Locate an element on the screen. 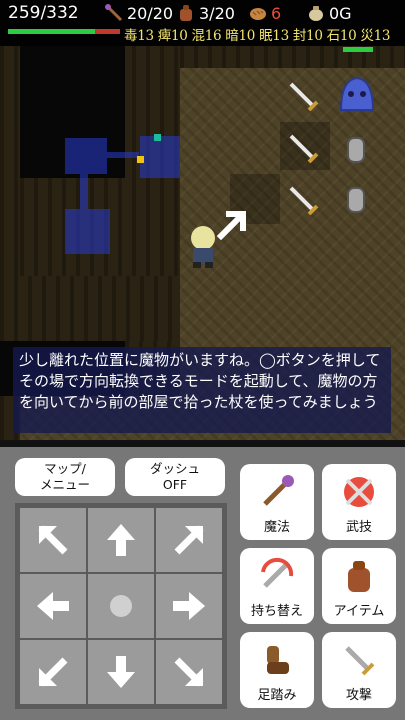 The height and width of the screenshot is (720, 405). arrow-right-icon is located at coordinates (189, 606).